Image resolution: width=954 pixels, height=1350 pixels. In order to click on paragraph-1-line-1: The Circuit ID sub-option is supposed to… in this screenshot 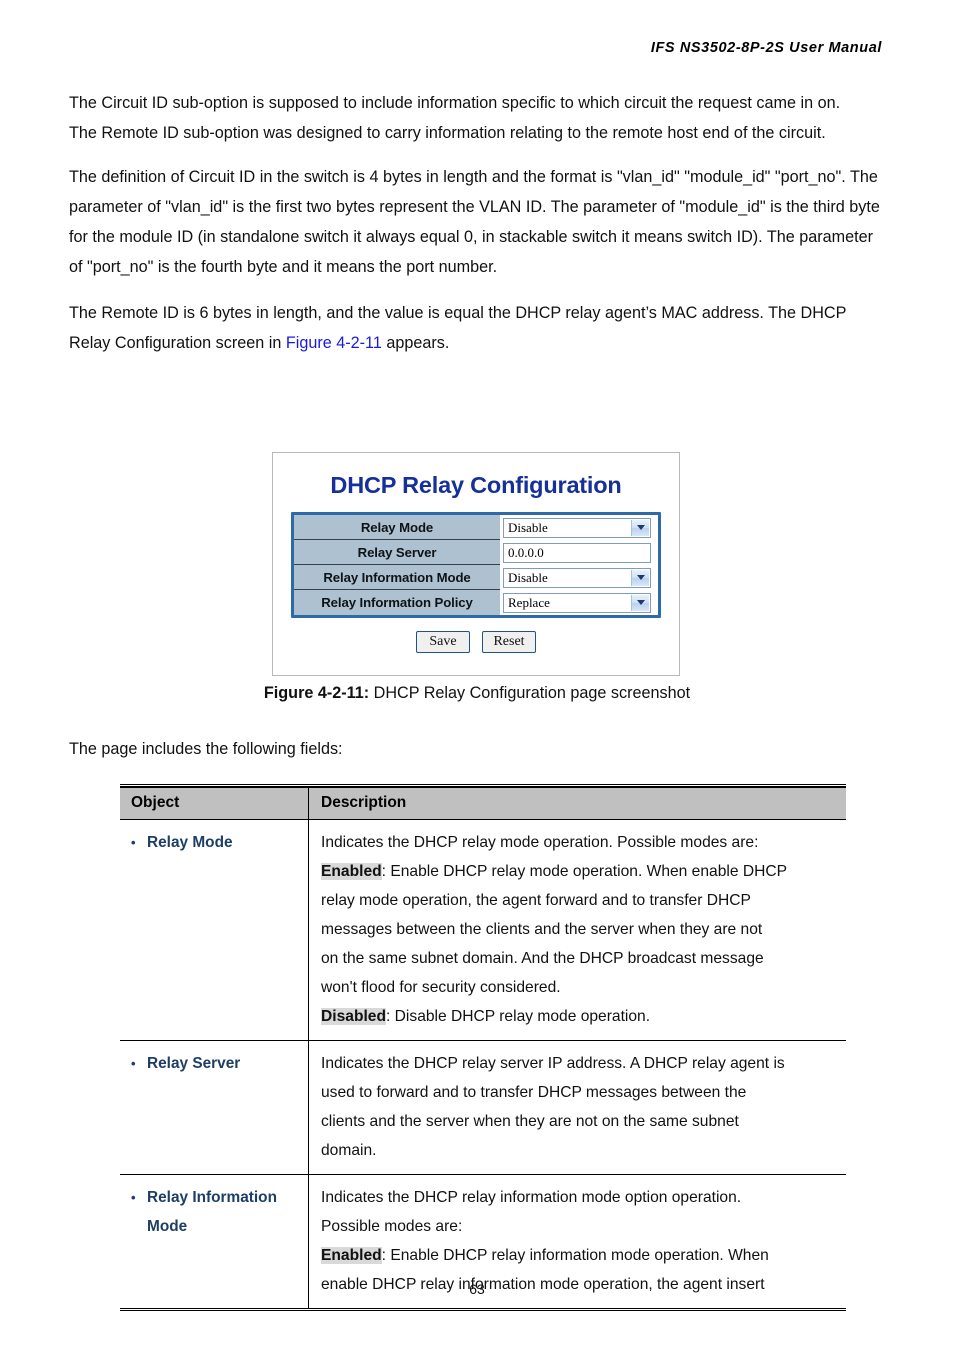, I will do `click(455, 103)`.